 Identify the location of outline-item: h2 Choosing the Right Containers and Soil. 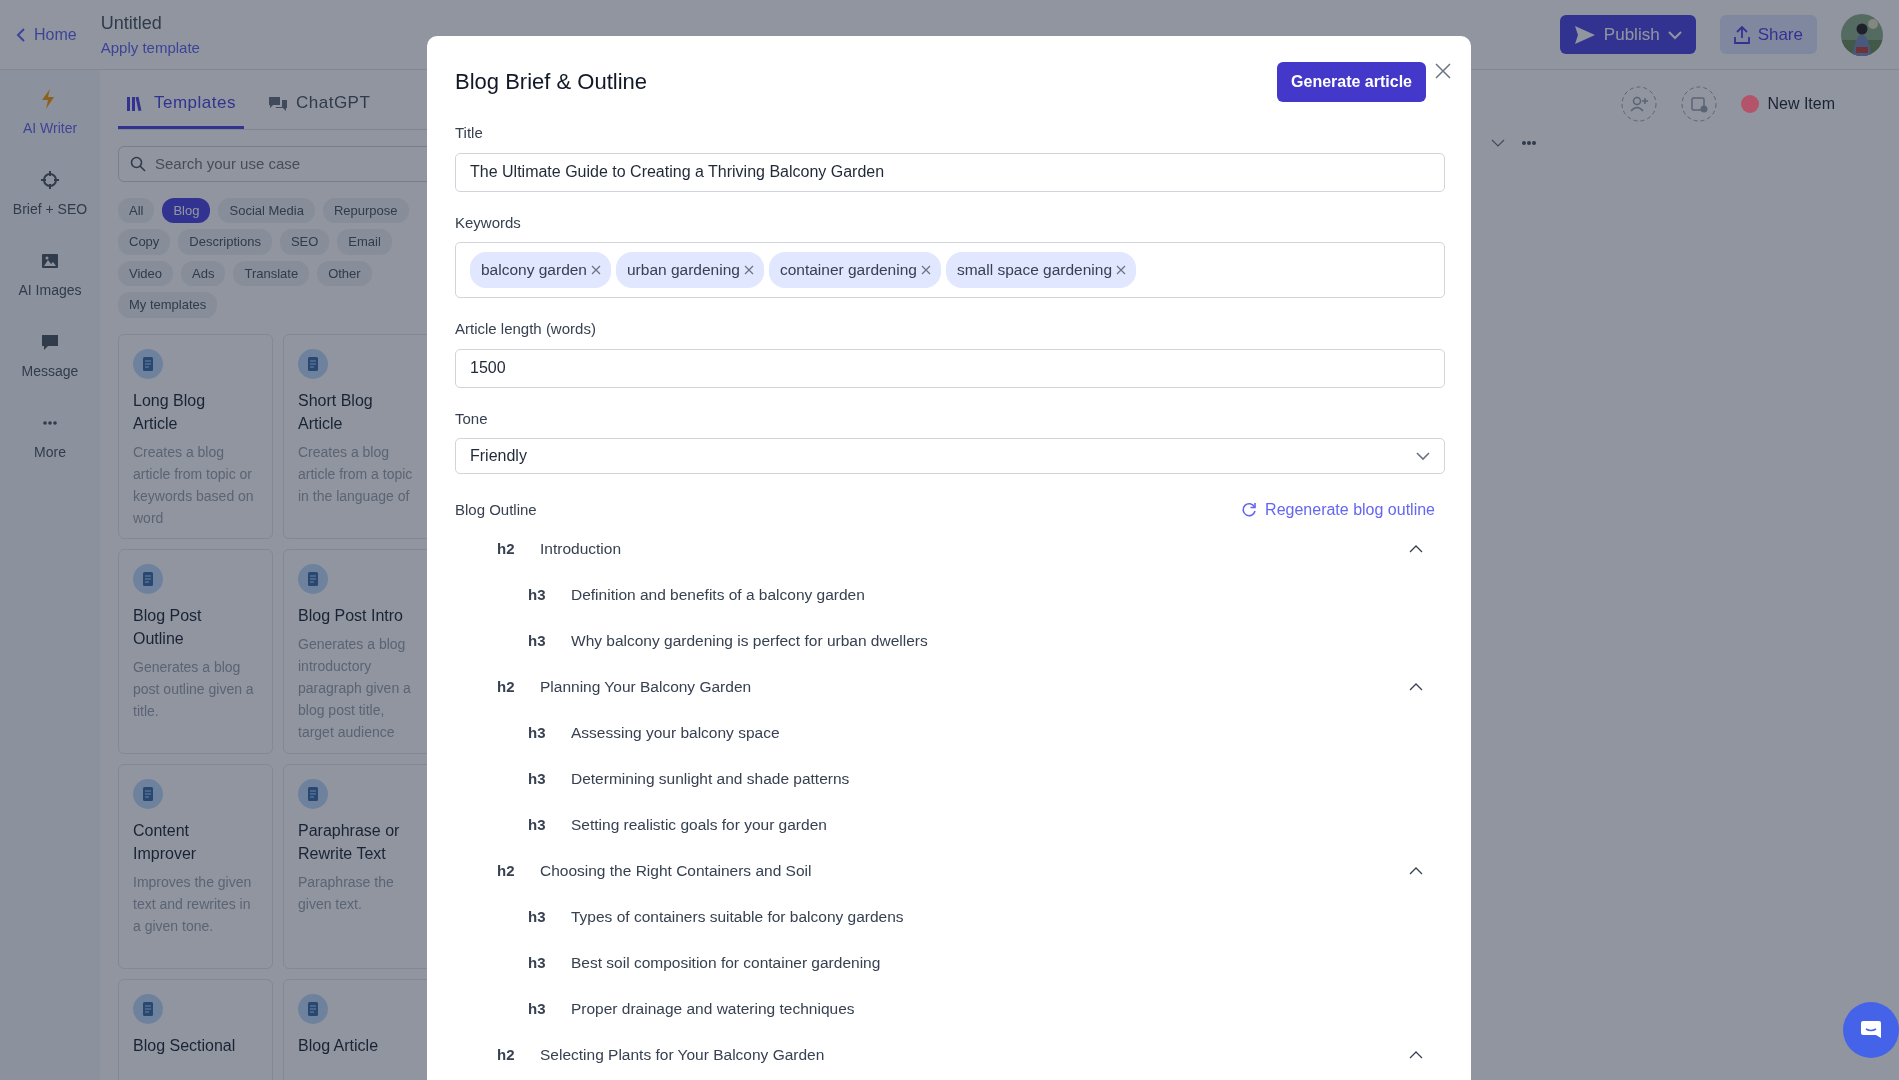
(950, 871).